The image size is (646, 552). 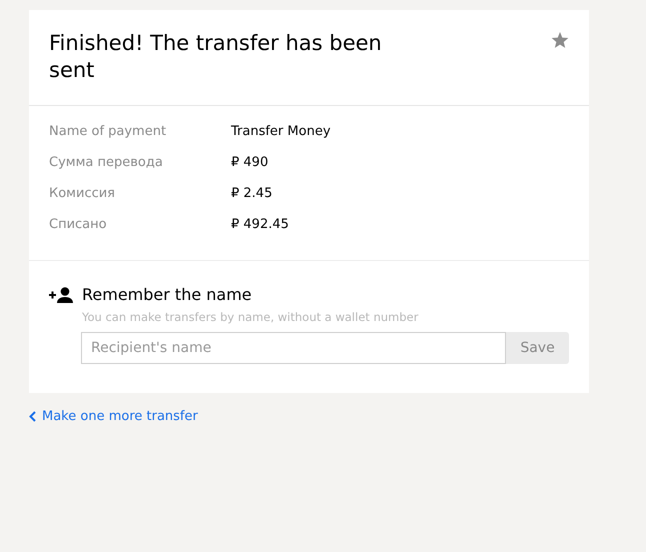 I want to click on detail-label: Комиссия, so click(x=82, y=194).